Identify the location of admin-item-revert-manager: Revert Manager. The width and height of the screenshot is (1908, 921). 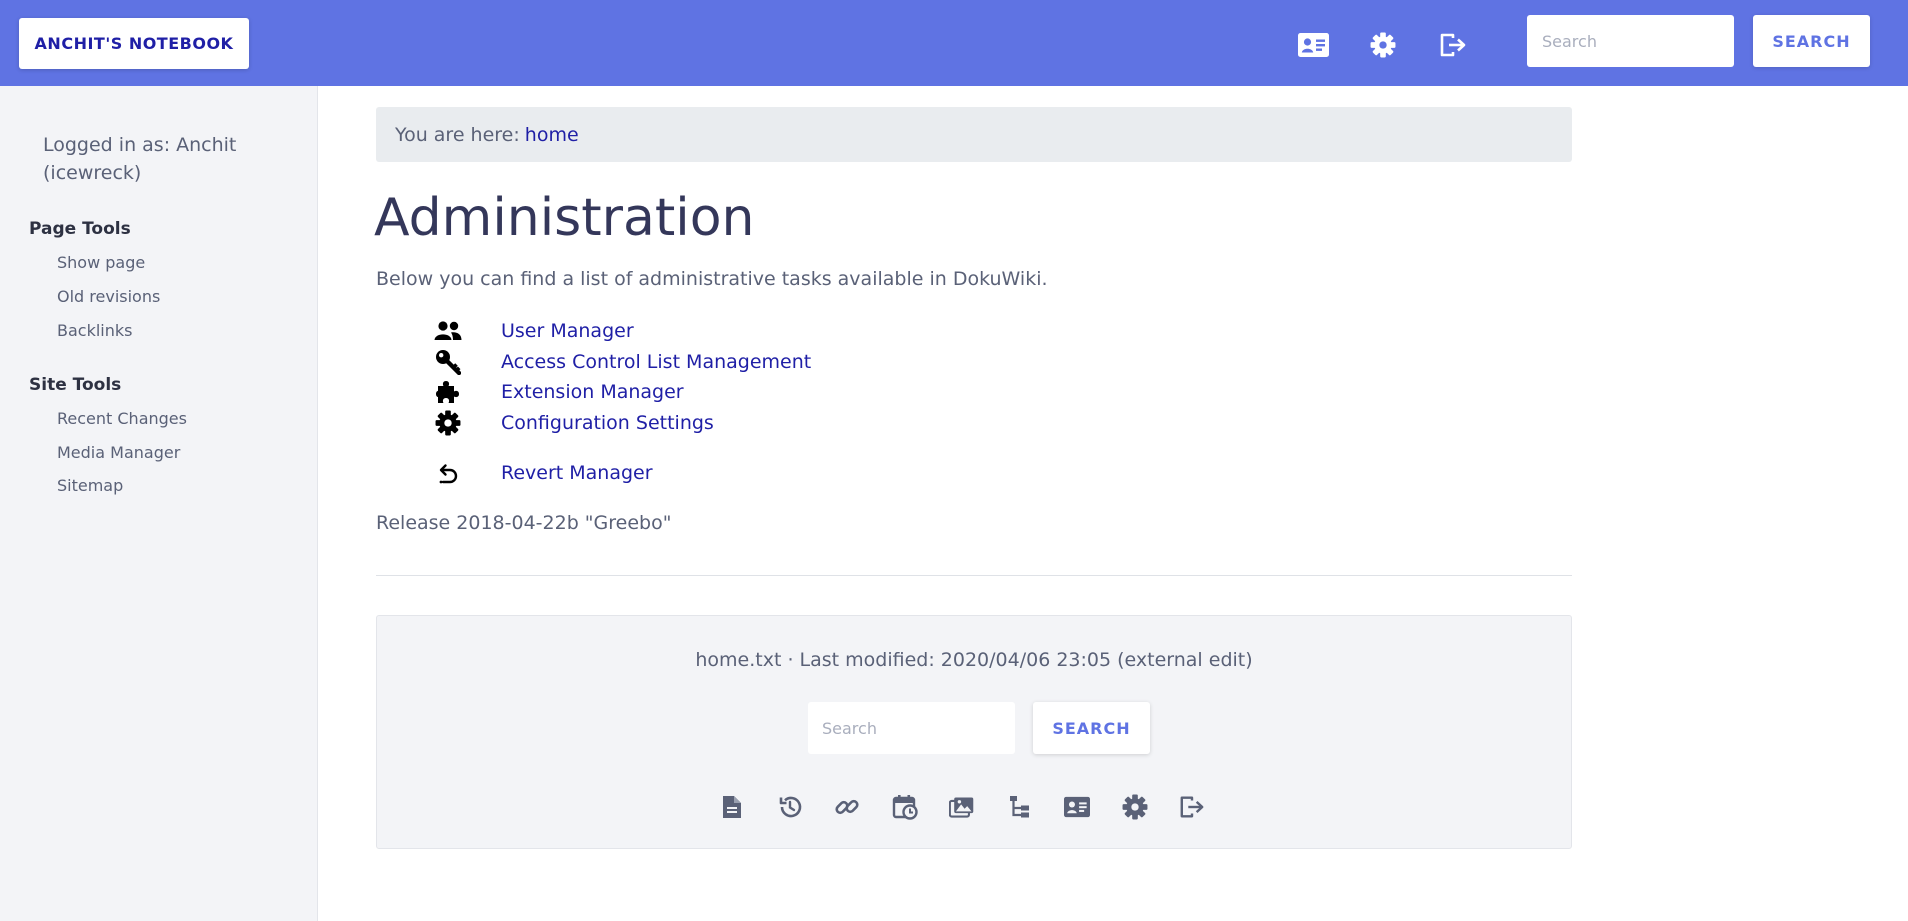
(543, 473).